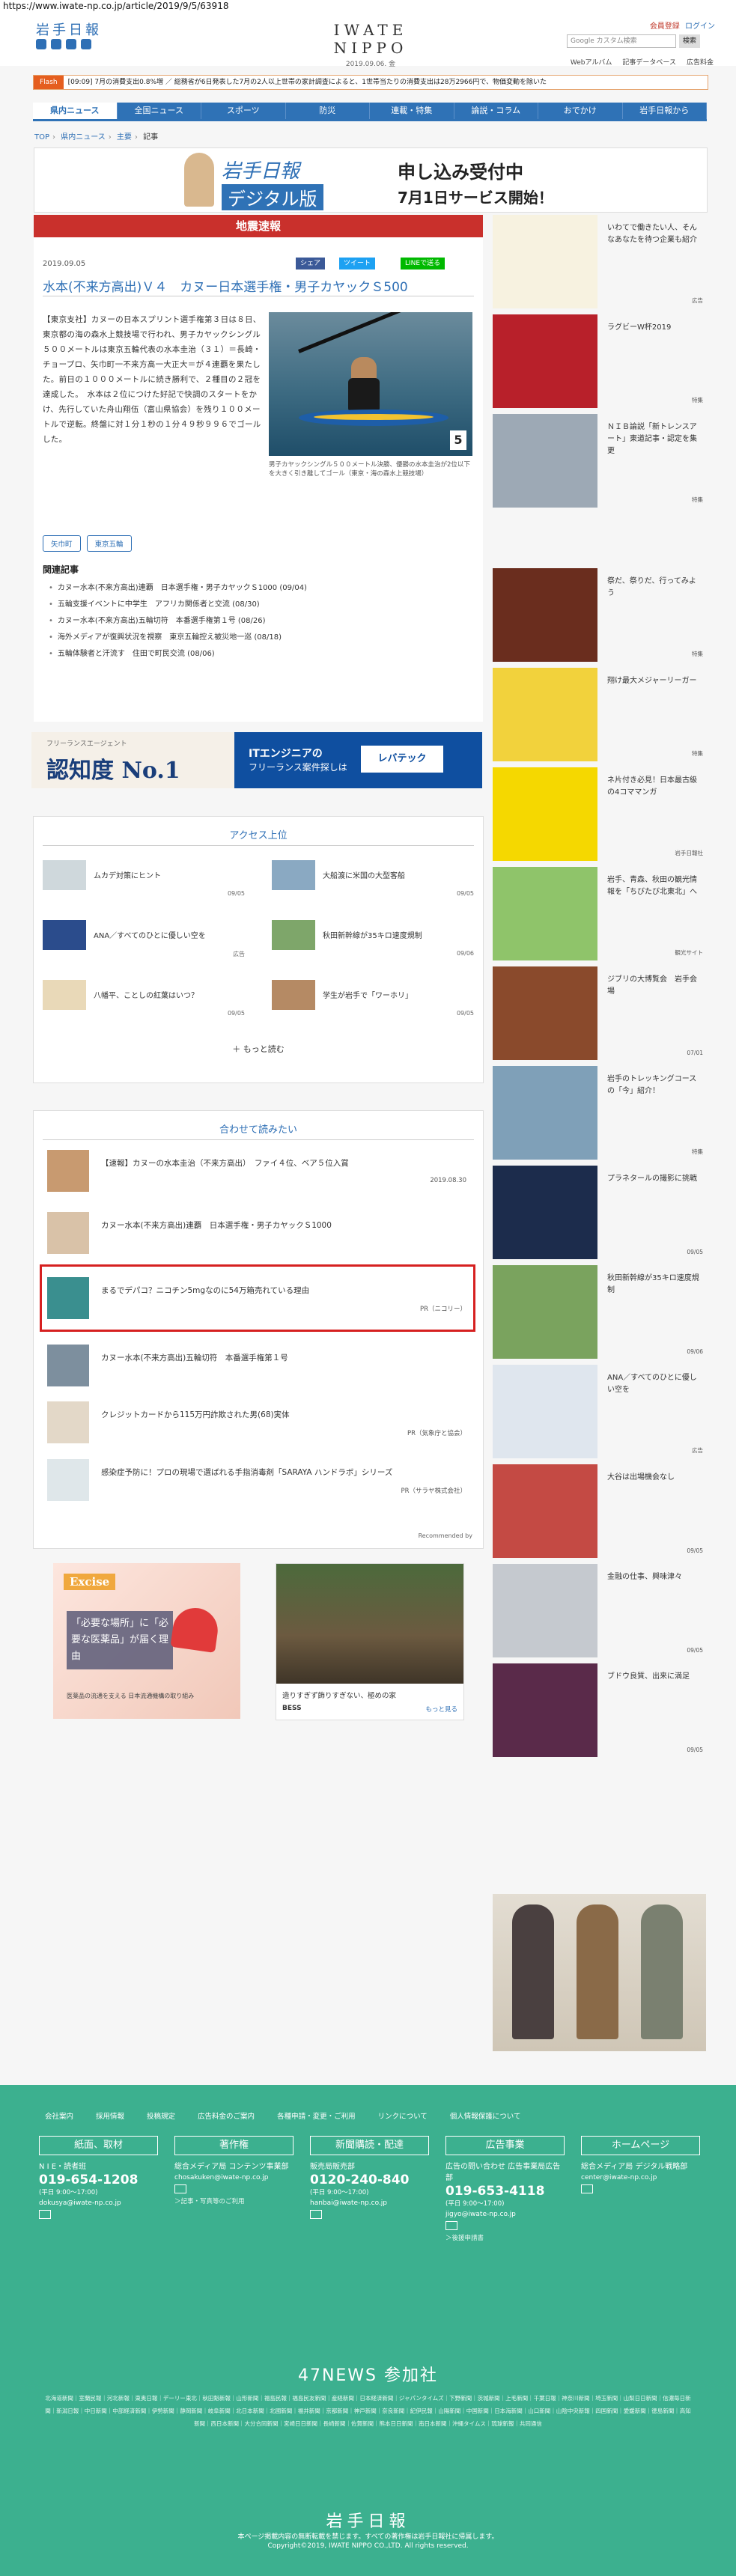 The height and width of the screenshot is (2576, 736). I want to click on footer-col-heading: ホームページ, so click(640, 2145).